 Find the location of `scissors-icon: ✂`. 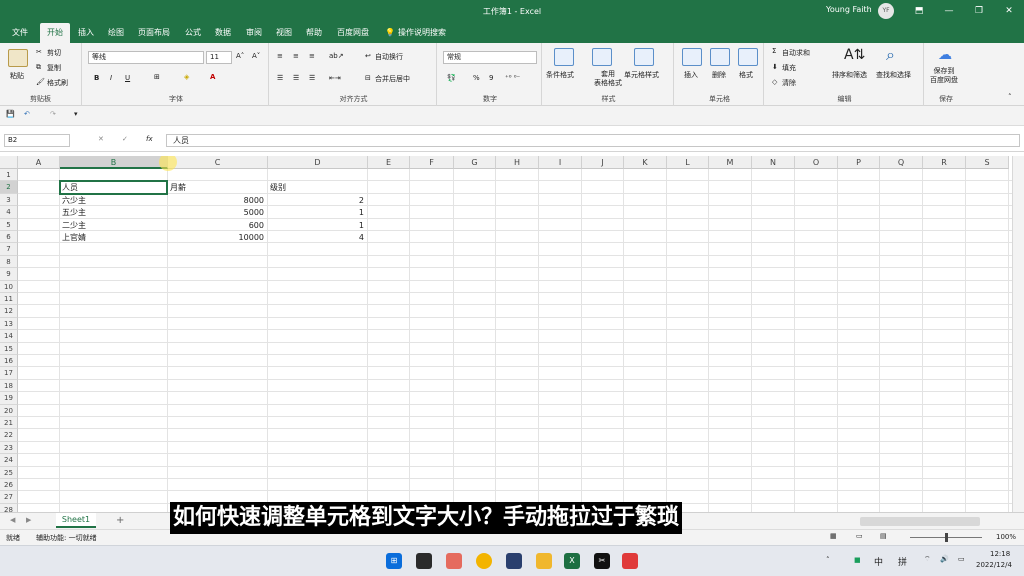

scissors-icon: ✂ is located at coordinates (39, 52).